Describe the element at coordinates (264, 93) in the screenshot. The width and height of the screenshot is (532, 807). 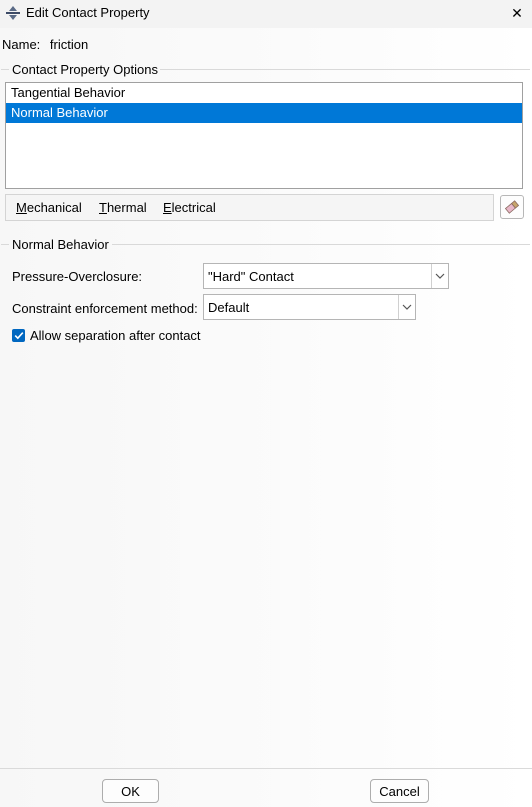
I see `list-item-tangential-behavior: Tangential Behavior` at that location.